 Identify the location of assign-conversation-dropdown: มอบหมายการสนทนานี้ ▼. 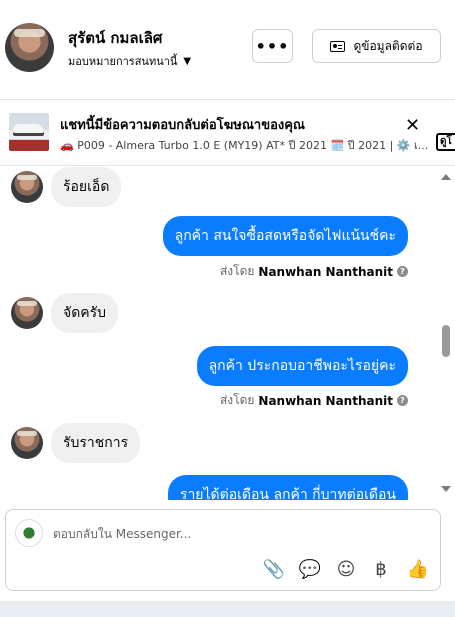
(129, 61).